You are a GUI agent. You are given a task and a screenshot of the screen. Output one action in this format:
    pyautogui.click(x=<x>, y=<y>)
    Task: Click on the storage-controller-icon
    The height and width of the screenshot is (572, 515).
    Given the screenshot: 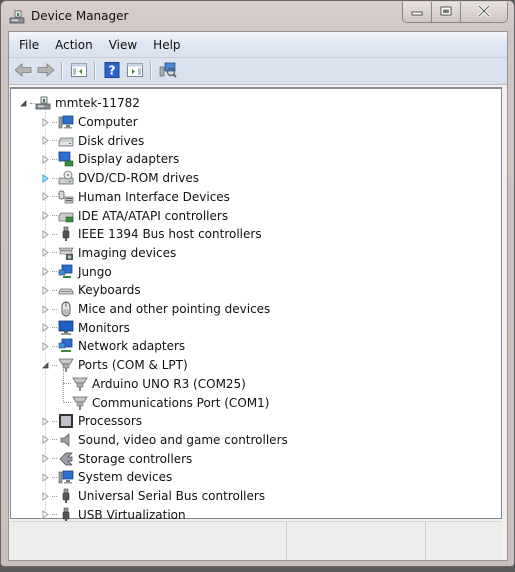 What is the action you would take?
    pyautogui.click(x=66, y=459)
    